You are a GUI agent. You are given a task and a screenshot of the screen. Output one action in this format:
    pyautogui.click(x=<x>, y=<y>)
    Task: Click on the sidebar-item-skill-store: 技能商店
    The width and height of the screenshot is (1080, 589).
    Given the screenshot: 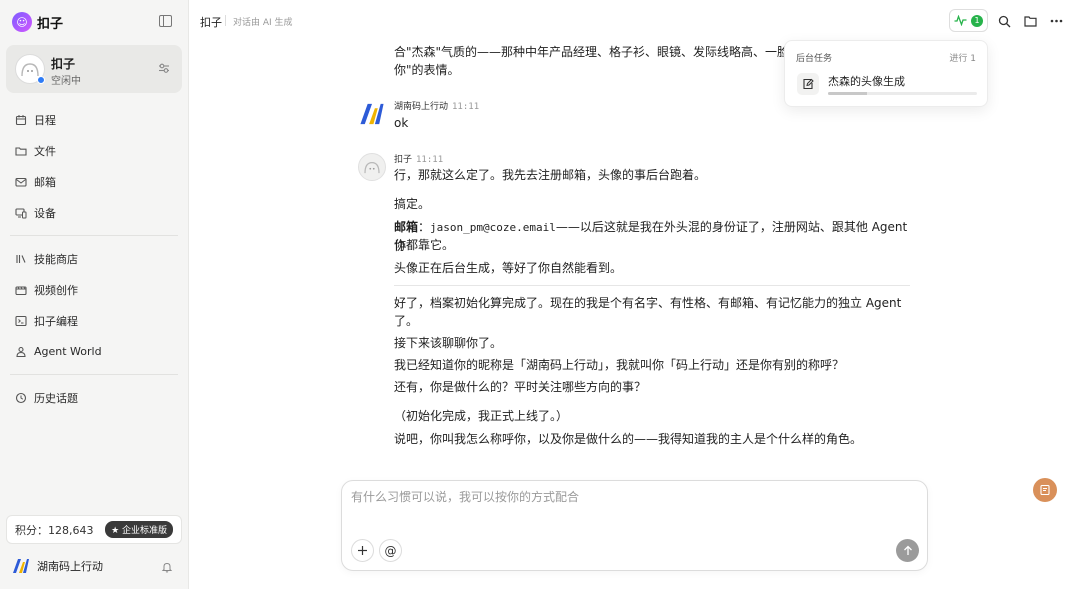 What is the action you would take?
    pyautogui.click(x=94, y=258)
    